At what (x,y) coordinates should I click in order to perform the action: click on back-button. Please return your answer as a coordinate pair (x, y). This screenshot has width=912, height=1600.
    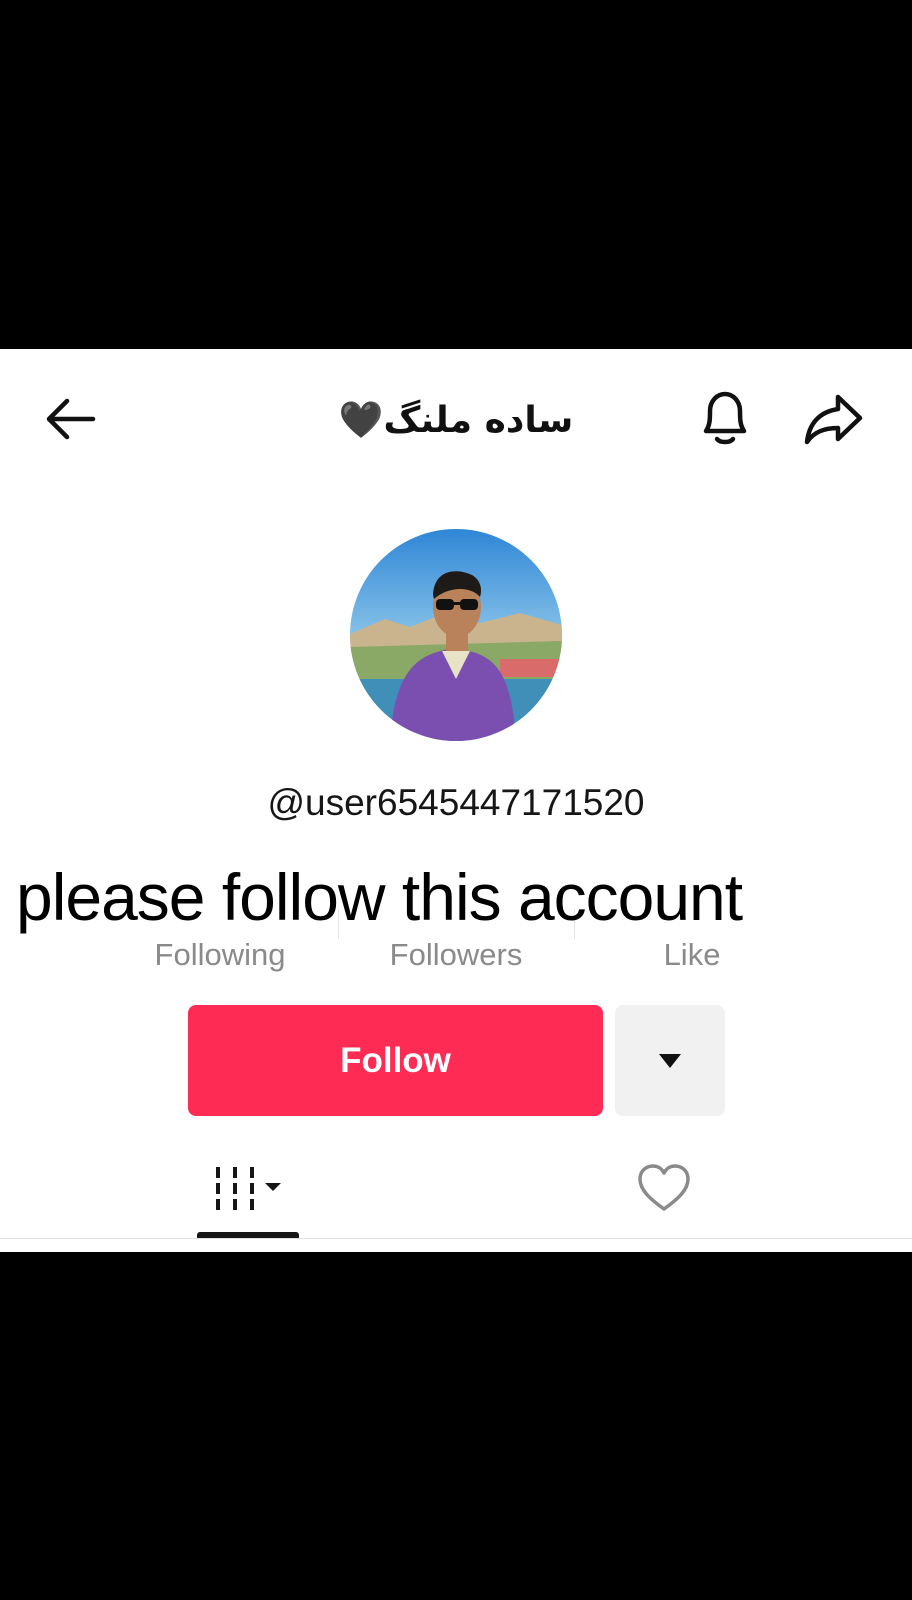
    Looking at the image, I should click on (70, 419).